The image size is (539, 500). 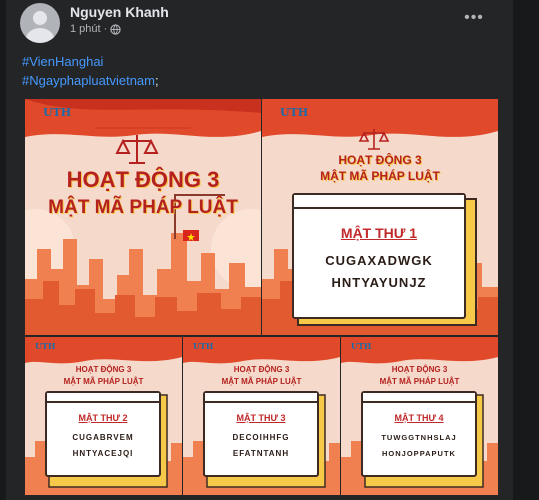 I want to click on hashtag-link: #VienHanghai, so click(x=62, y=61).